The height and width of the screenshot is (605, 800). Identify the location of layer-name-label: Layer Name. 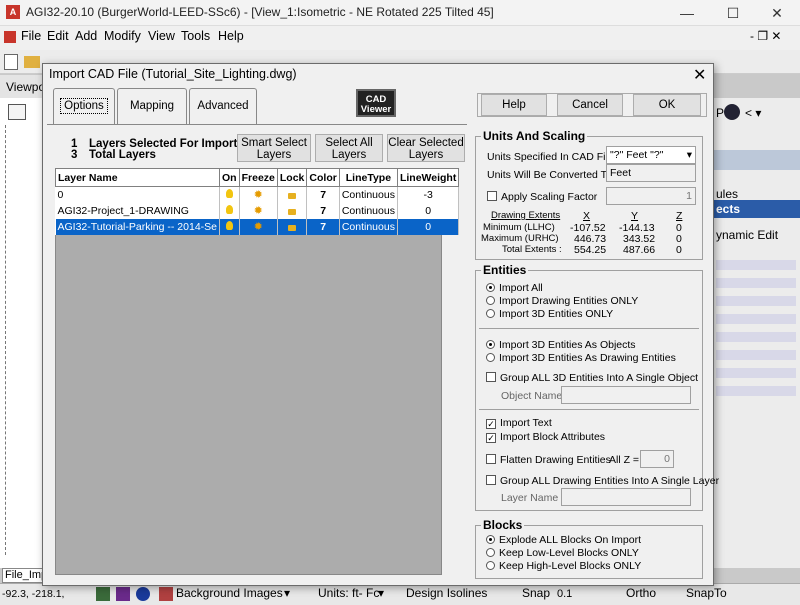
(530, 498).